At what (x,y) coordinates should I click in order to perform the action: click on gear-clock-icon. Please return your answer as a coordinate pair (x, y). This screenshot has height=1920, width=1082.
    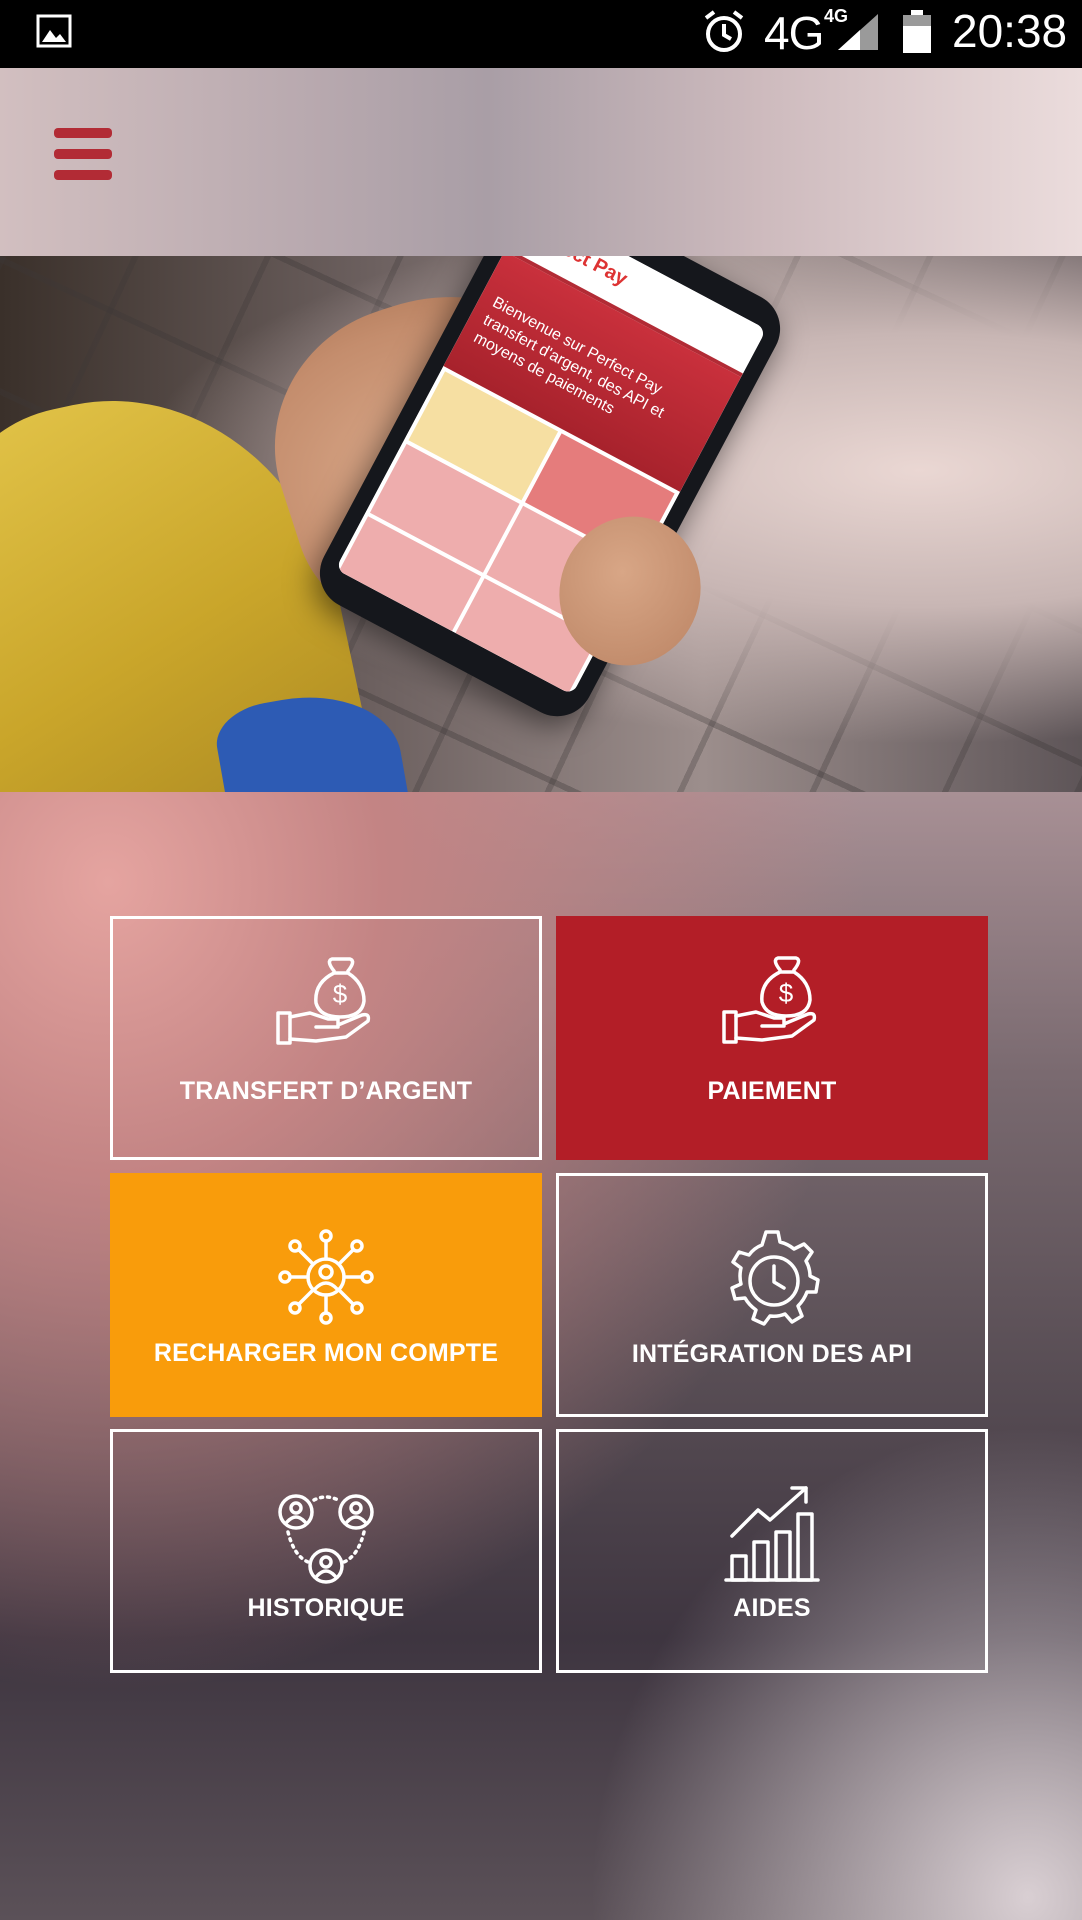
    Looking at the image, I should click on (775, 1278).